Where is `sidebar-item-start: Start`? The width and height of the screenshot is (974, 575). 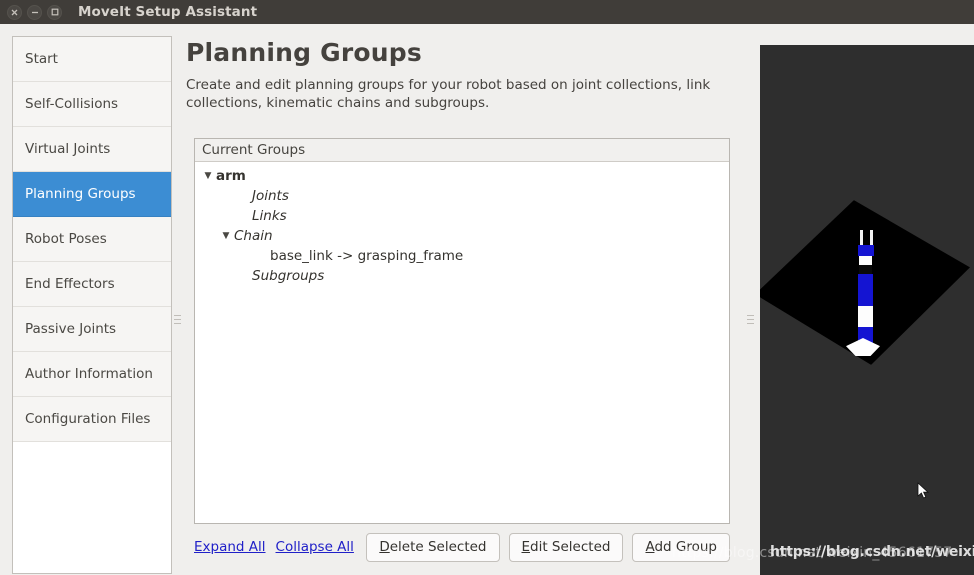
sidebar-item-start: Start is located at coordinates (92, 59).